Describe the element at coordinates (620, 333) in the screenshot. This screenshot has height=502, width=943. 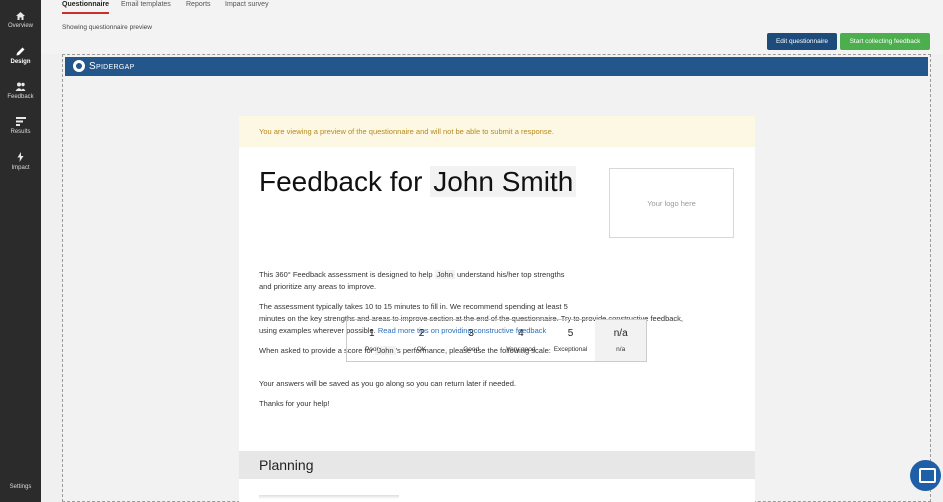
I see `scale-value: n/a` at that location.